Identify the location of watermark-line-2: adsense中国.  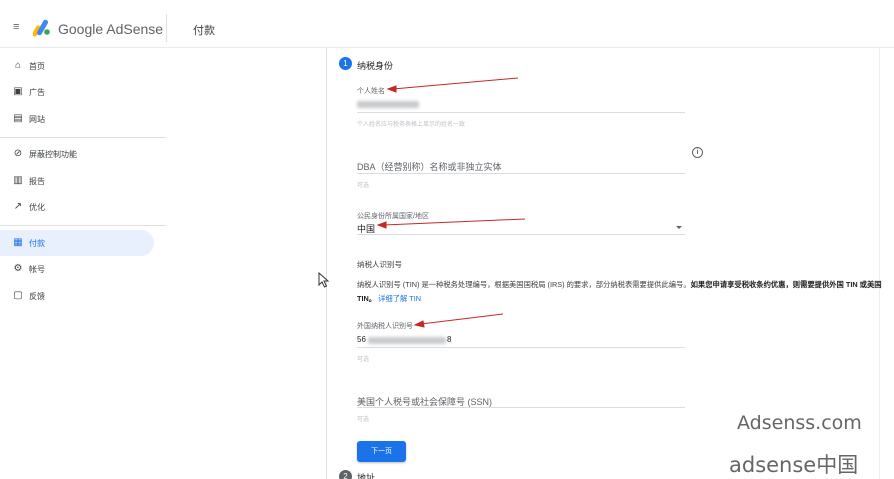
(794, 465).